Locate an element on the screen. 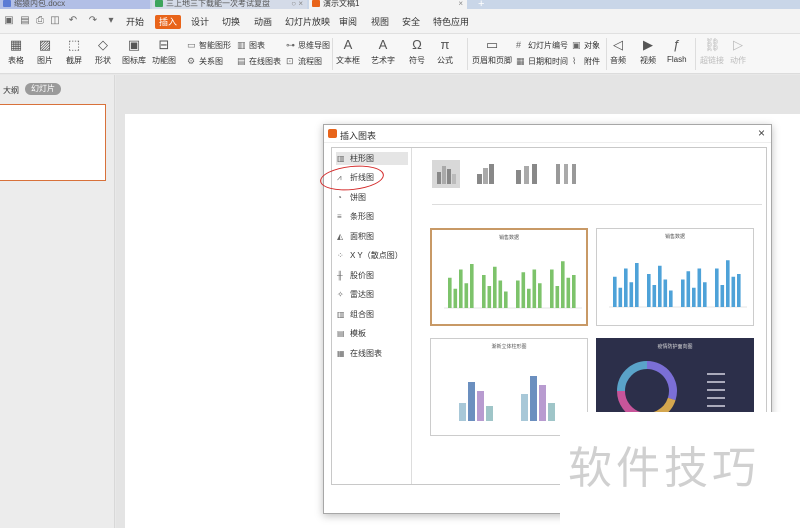  close-button: × is located at coordinates (761, 133).